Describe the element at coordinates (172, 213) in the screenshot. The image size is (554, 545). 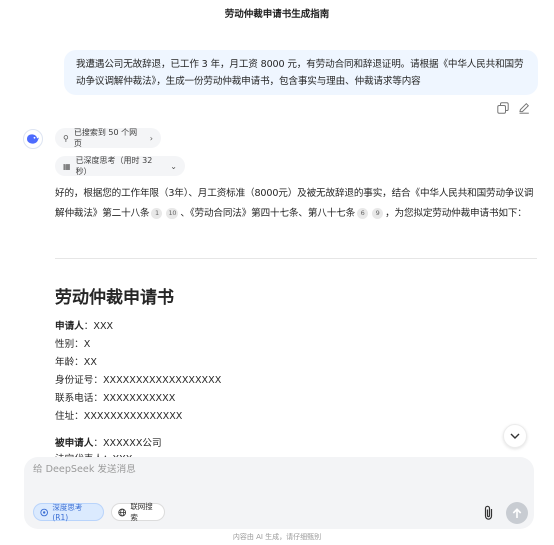
I see `citation-badge: 10` at that location.